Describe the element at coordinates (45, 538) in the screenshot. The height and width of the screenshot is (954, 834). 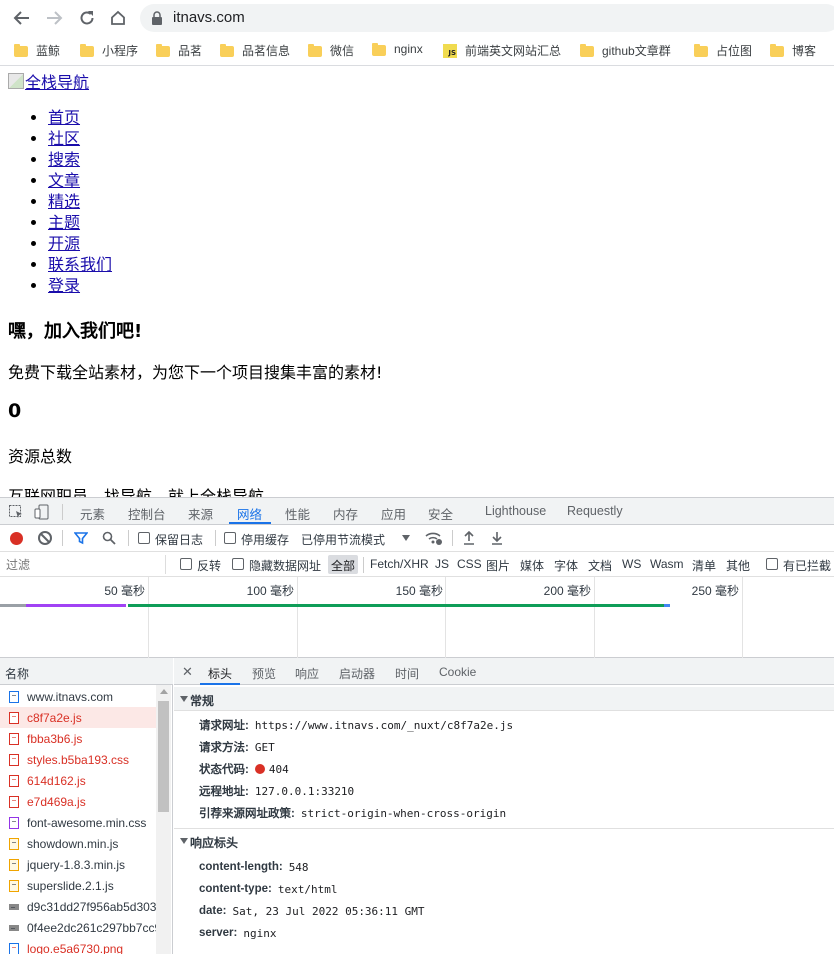
I see `clear-icon` at that location.